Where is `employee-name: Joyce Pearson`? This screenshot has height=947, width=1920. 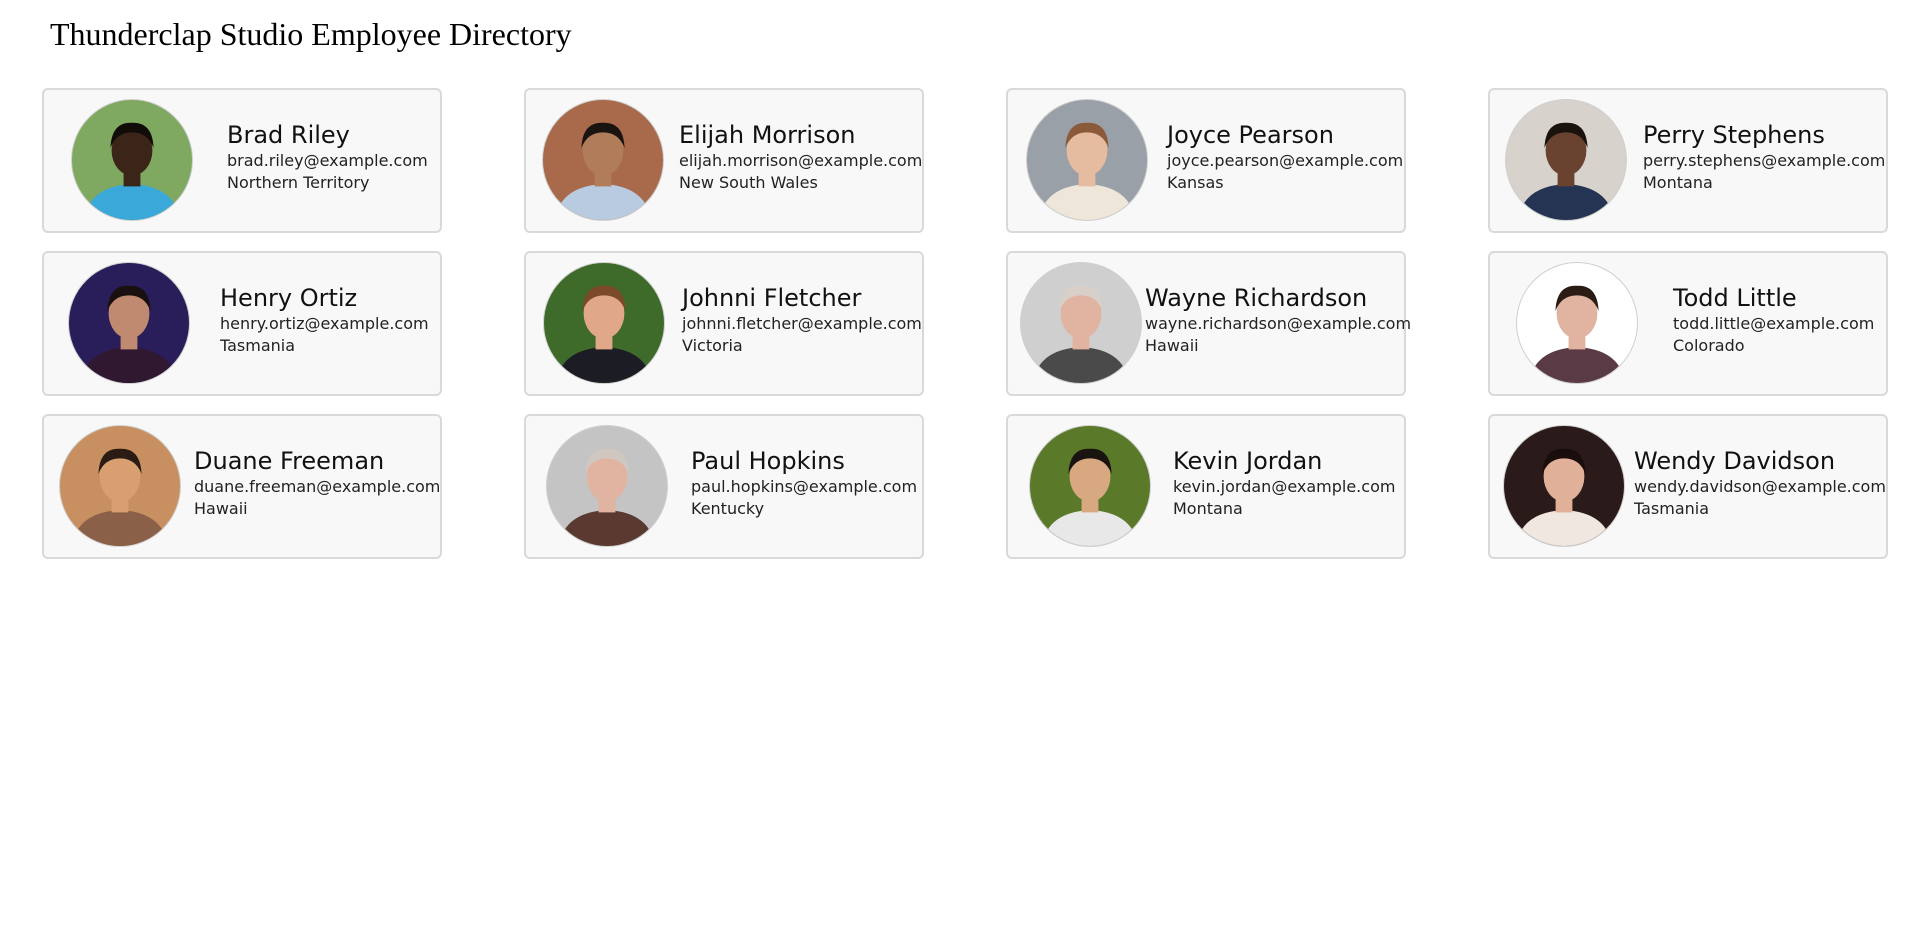
employee-name: Joyce Pearson is located at coordinates (1250, 135).